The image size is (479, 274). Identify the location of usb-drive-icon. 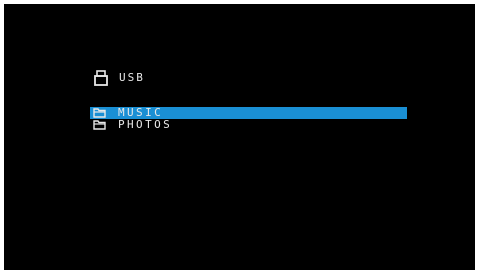
(101, 78).